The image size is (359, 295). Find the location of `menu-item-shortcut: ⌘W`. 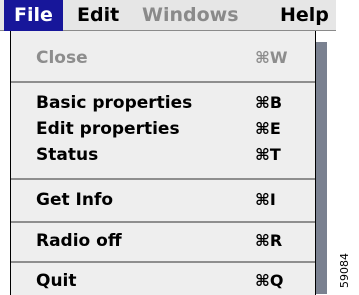

menu-item-shortcut: ⌘W is located at coordinates (271, 57).